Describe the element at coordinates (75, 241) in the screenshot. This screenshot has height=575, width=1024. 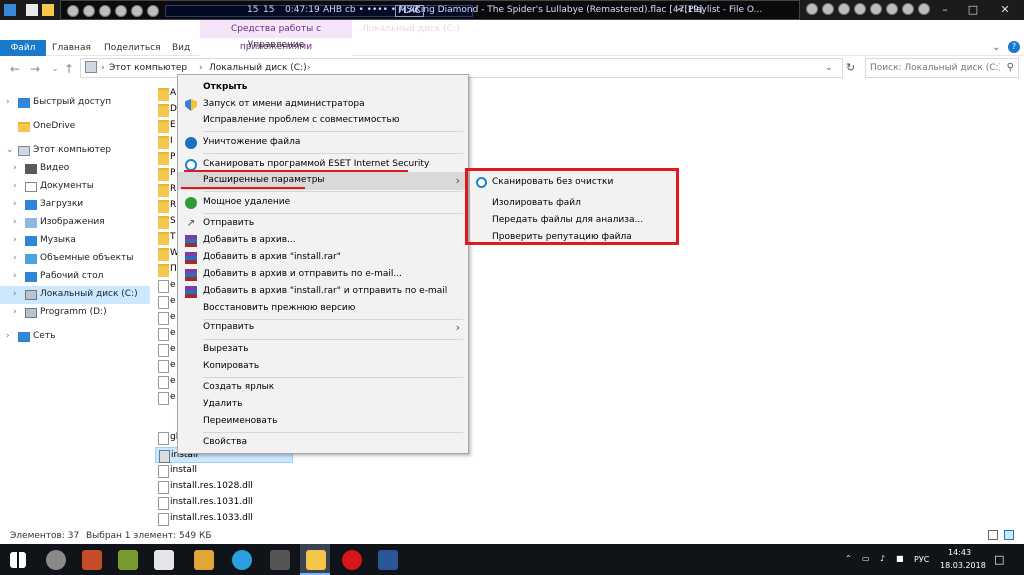
I see `nav-music: › Музыка` at that location.